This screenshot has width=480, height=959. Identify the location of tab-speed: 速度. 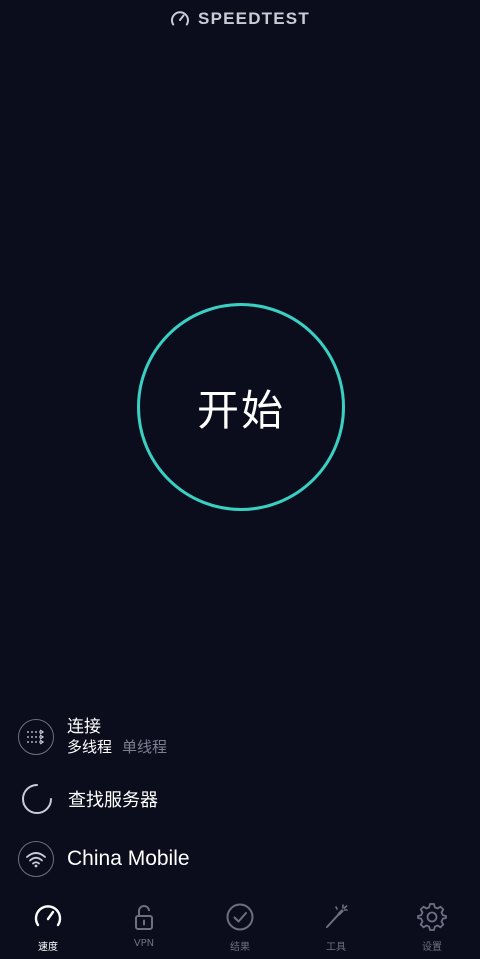
(48, 927).